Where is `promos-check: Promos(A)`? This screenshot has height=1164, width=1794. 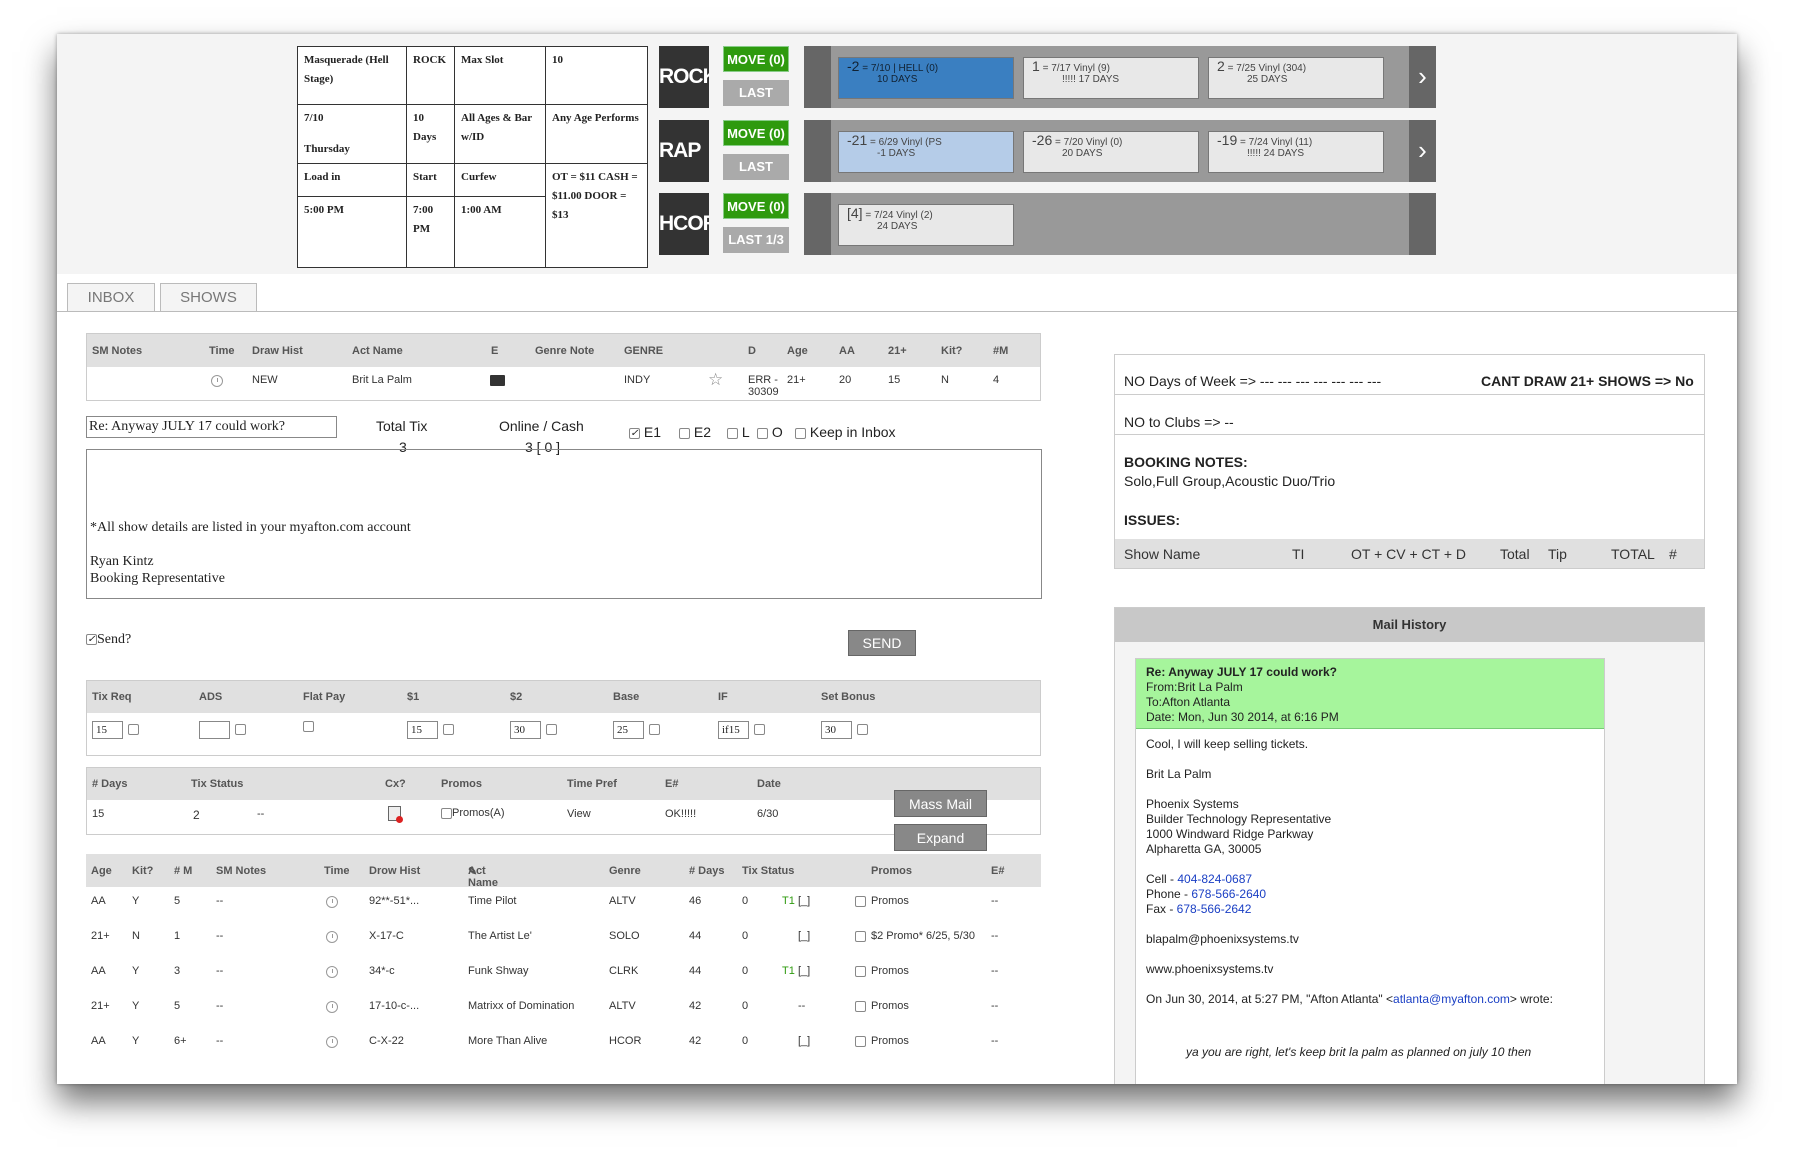
promos-check: Promos(A) is located at coordinates (473, 813).